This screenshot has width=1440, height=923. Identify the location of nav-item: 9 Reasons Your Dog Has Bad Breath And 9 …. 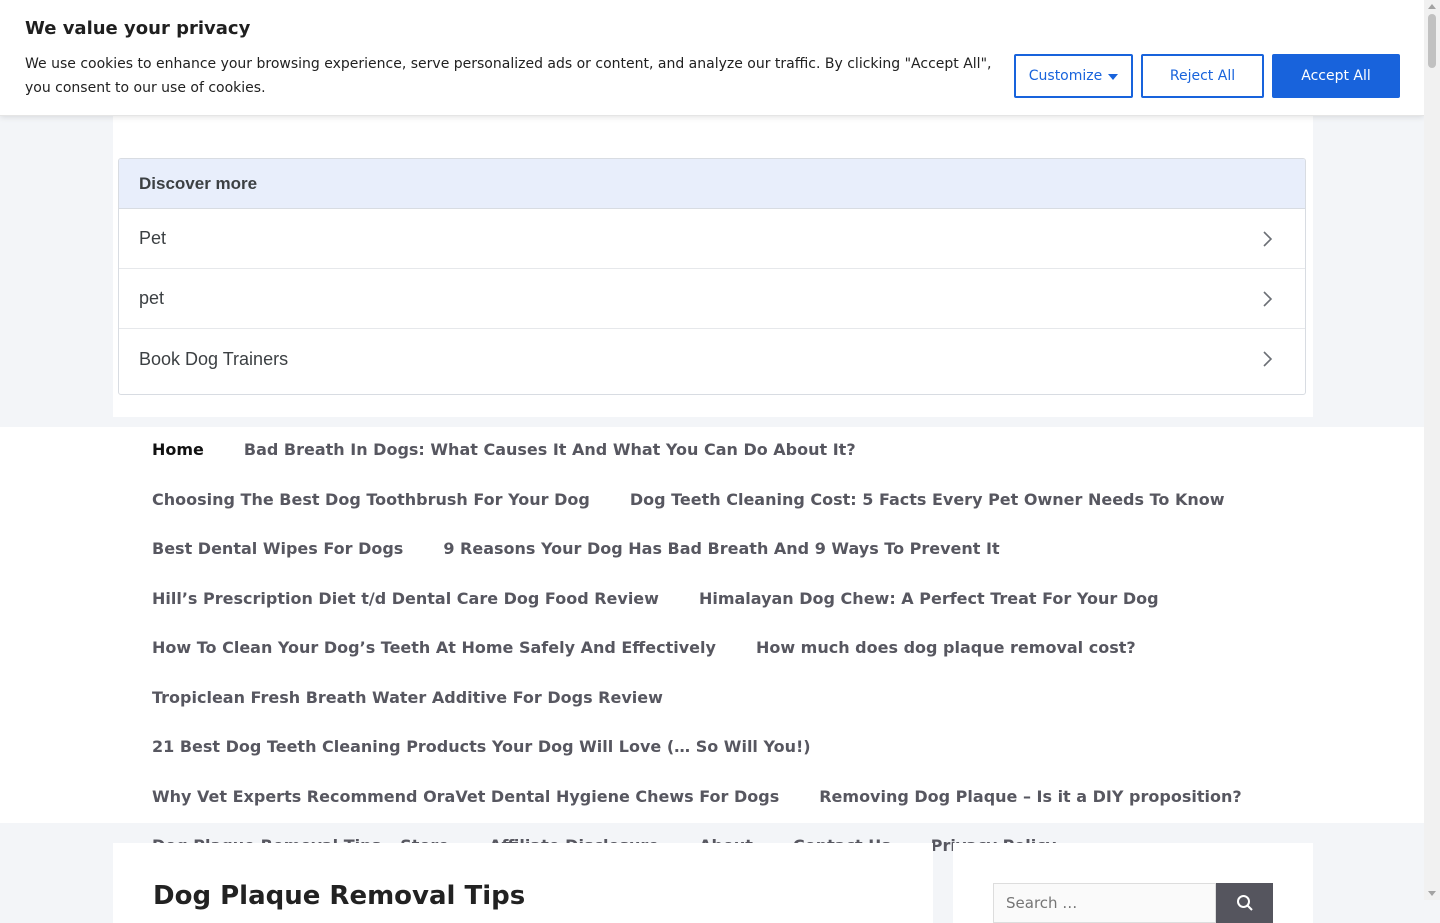
(721, 551).